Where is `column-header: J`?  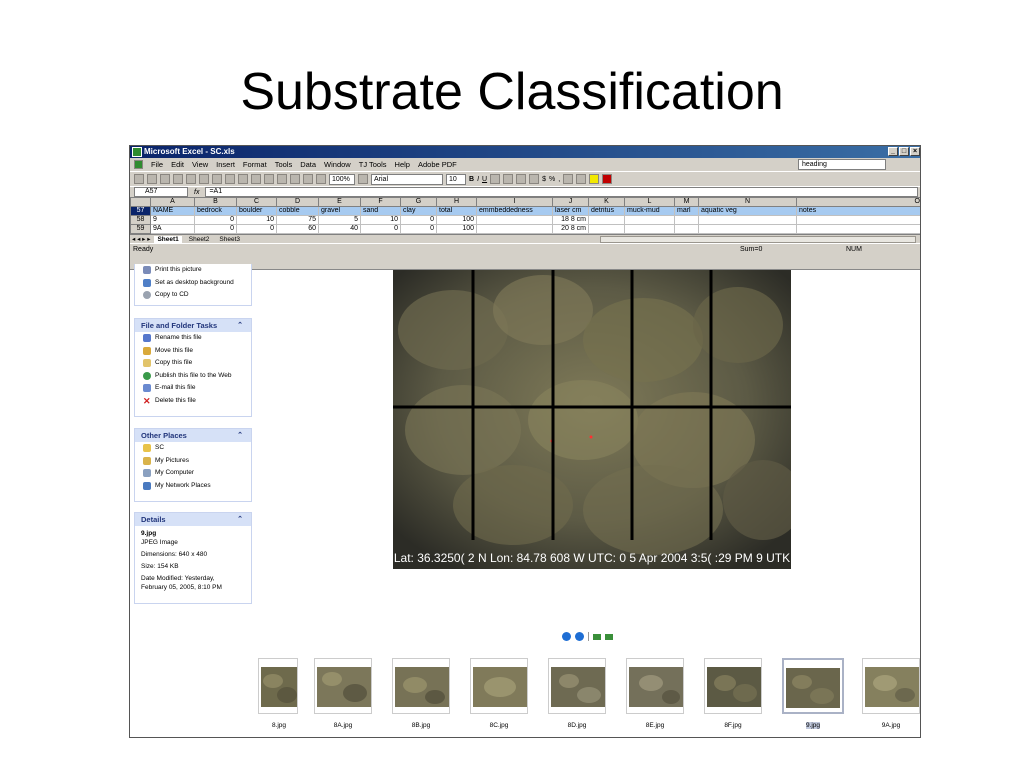
column-header: J is located at coordinates (570, 202).